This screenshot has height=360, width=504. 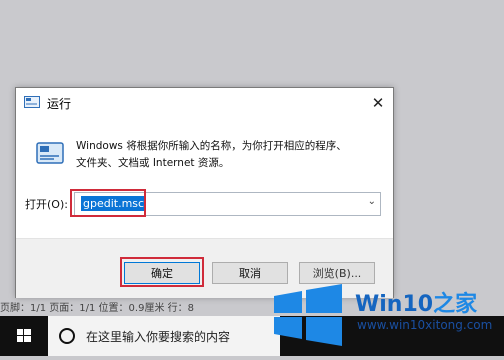 I want to click on open-label: 打开(O):, so click(x=46, y=204).